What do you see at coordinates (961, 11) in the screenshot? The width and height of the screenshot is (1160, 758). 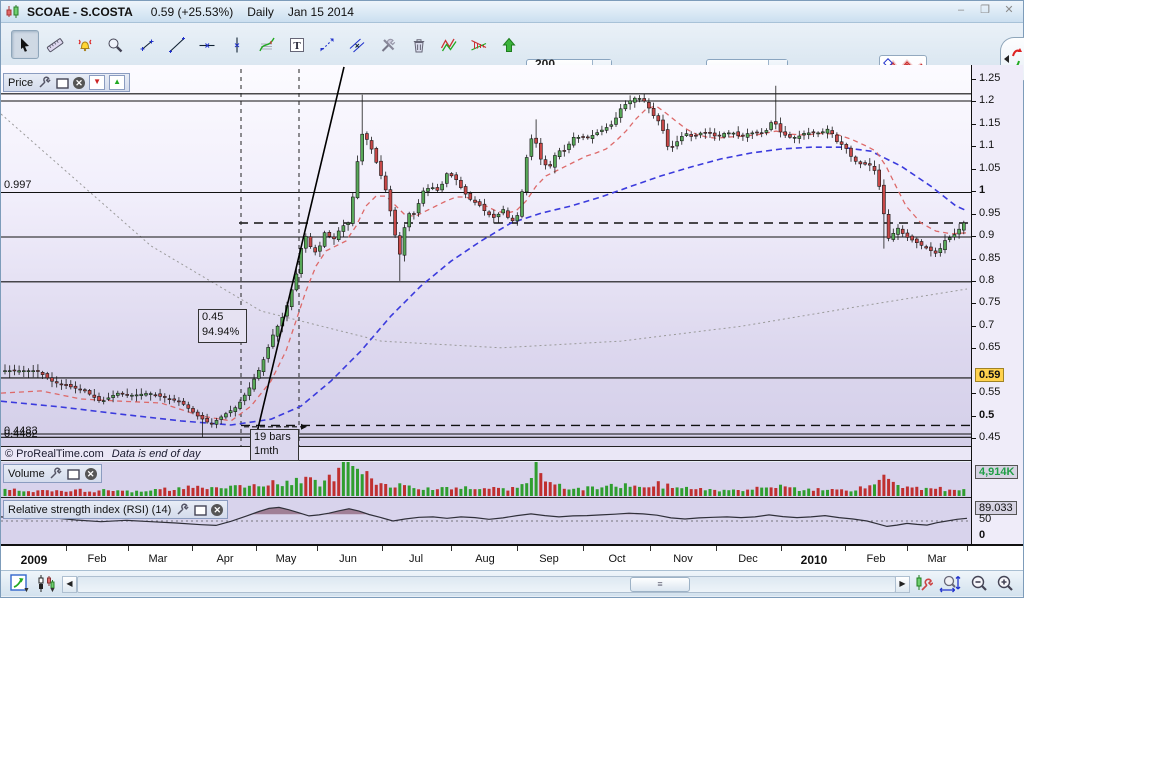 I see `minimize-button: –` at bounding box center [961, 11].